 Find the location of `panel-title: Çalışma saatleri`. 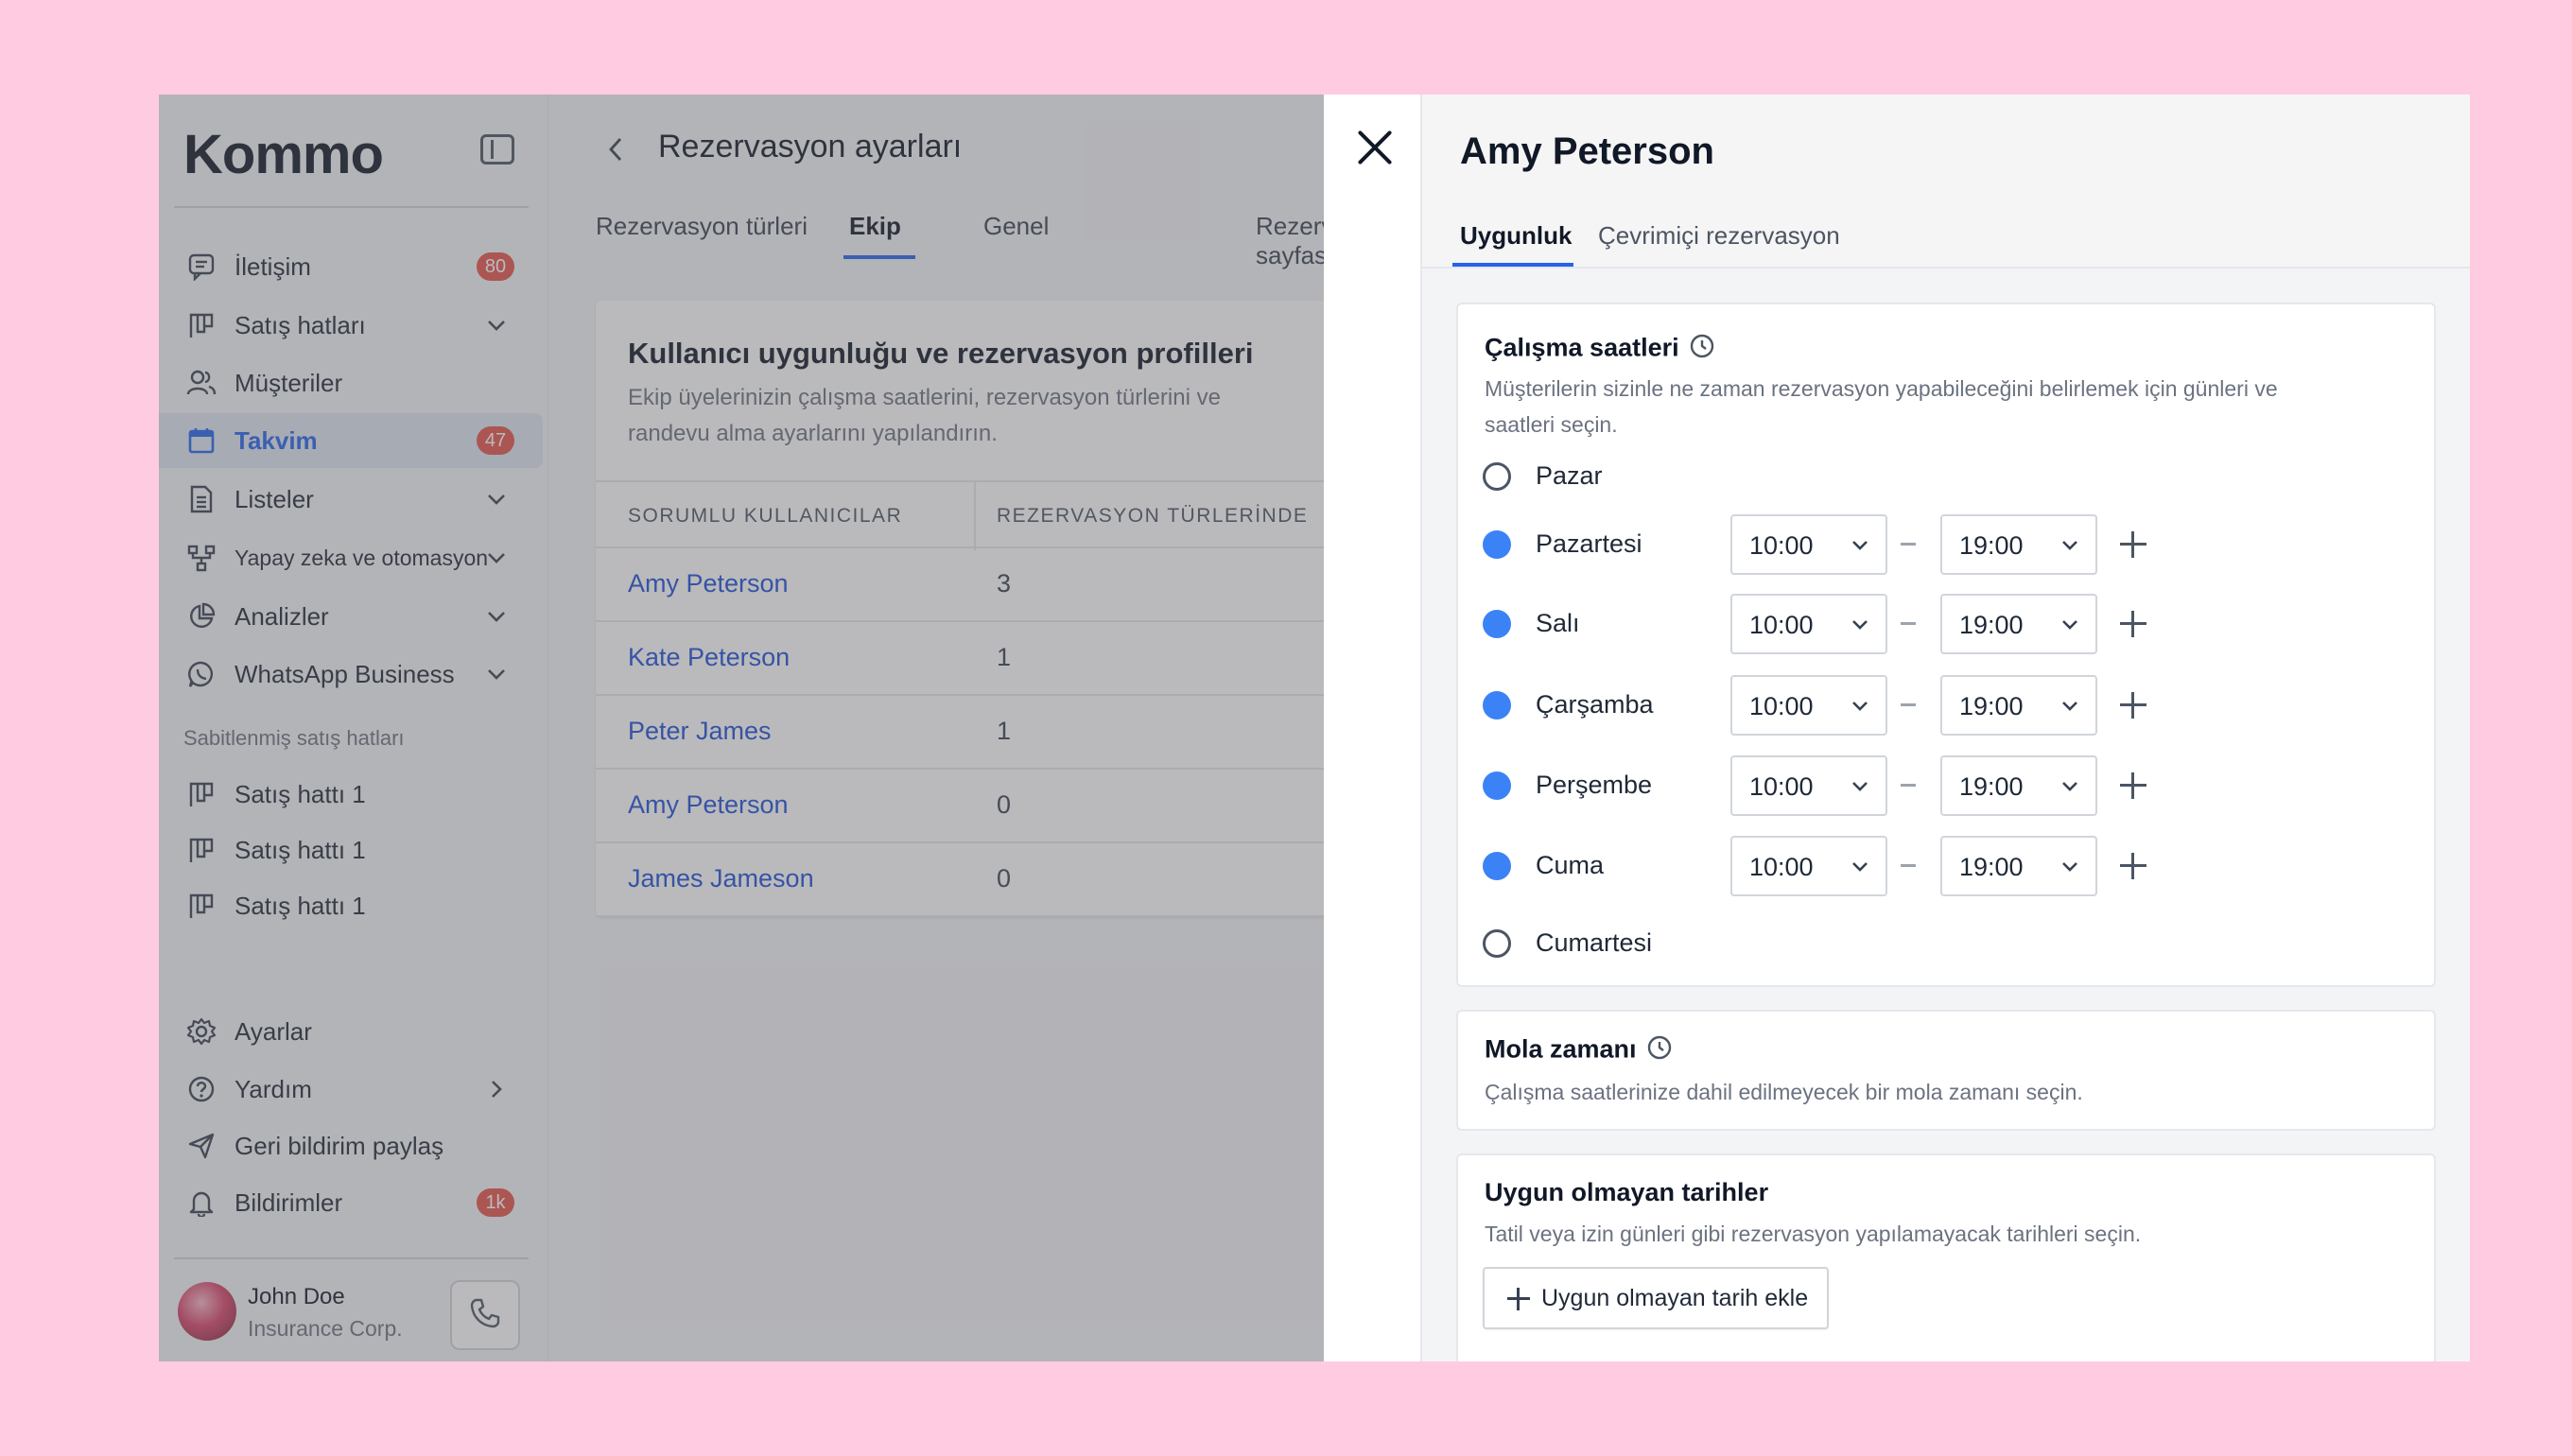

panel-title: Çalışma saatleri is located at coordinates (1600, 349).